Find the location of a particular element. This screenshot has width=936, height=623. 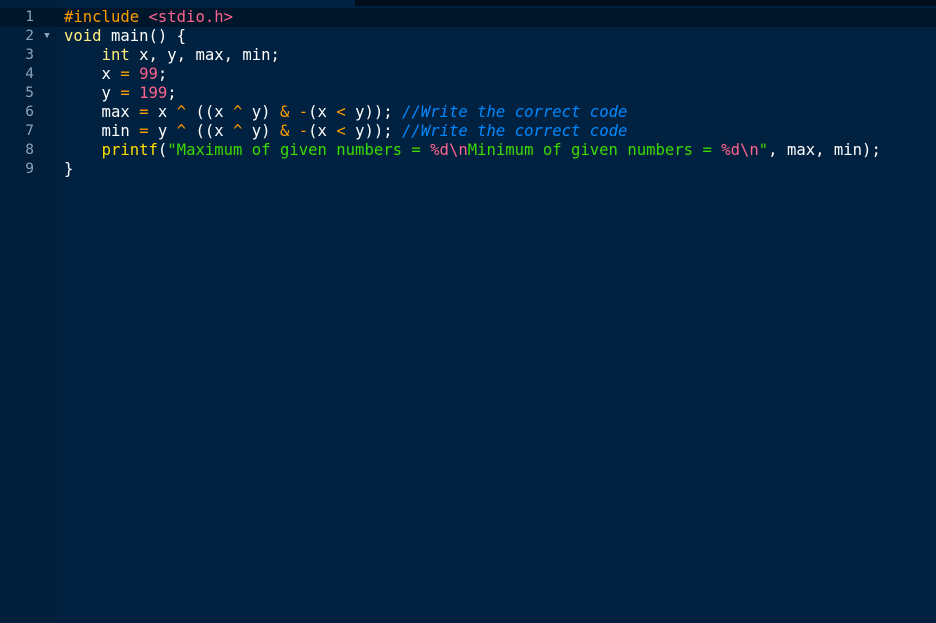

line-code: void main() { is located at coordinates (125, 36).